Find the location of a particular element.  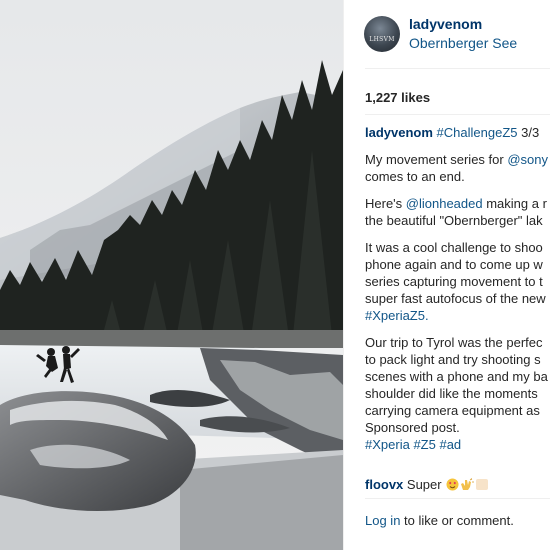

comments-divider is located at coordinates (457, 498).